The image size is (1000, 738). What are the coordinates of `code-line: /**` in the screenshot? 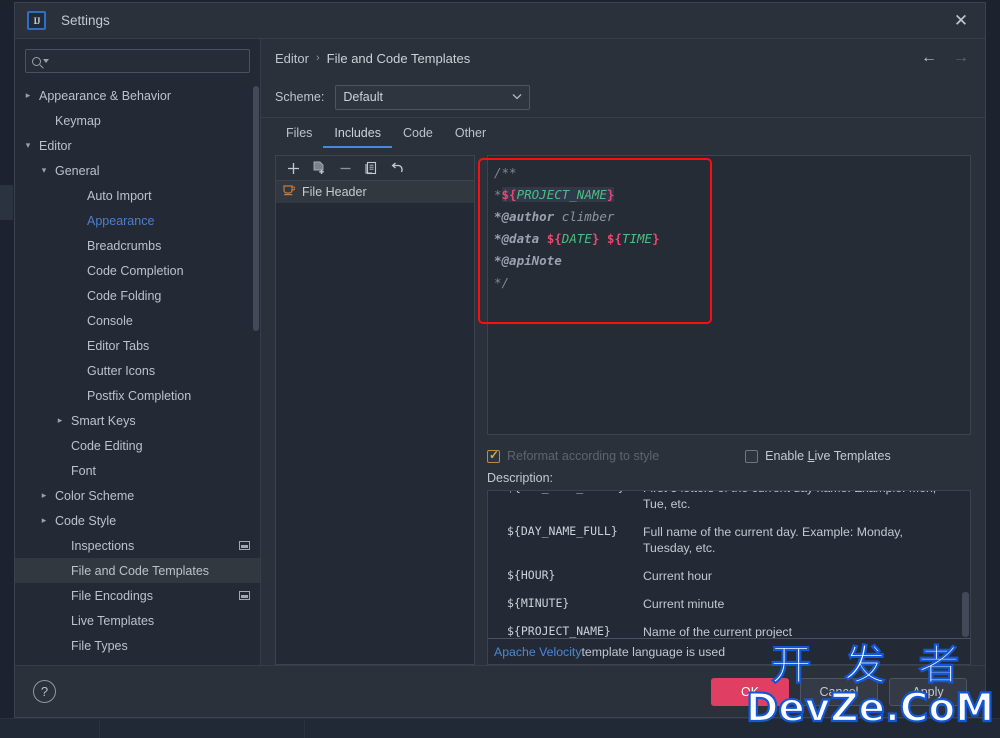 It's located at (732, 173).